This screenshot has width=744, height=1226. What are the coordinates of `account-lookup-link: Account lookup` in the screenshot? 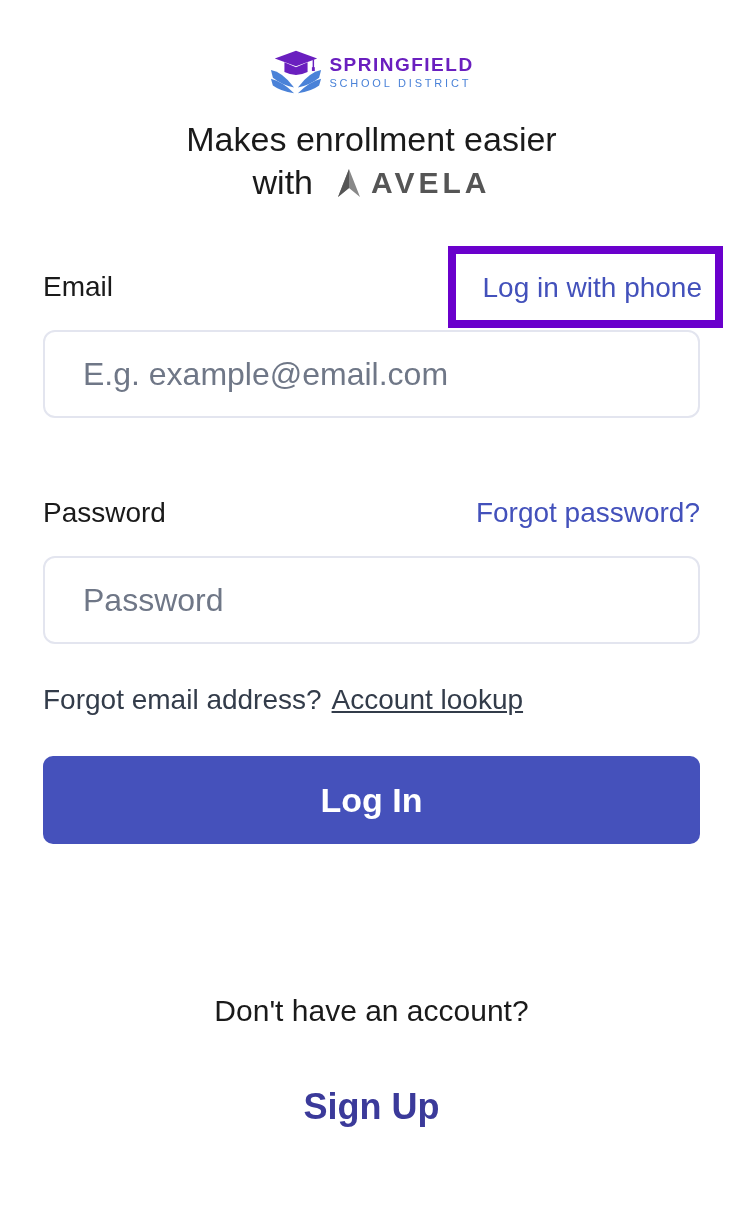 It's located at (427, 700).